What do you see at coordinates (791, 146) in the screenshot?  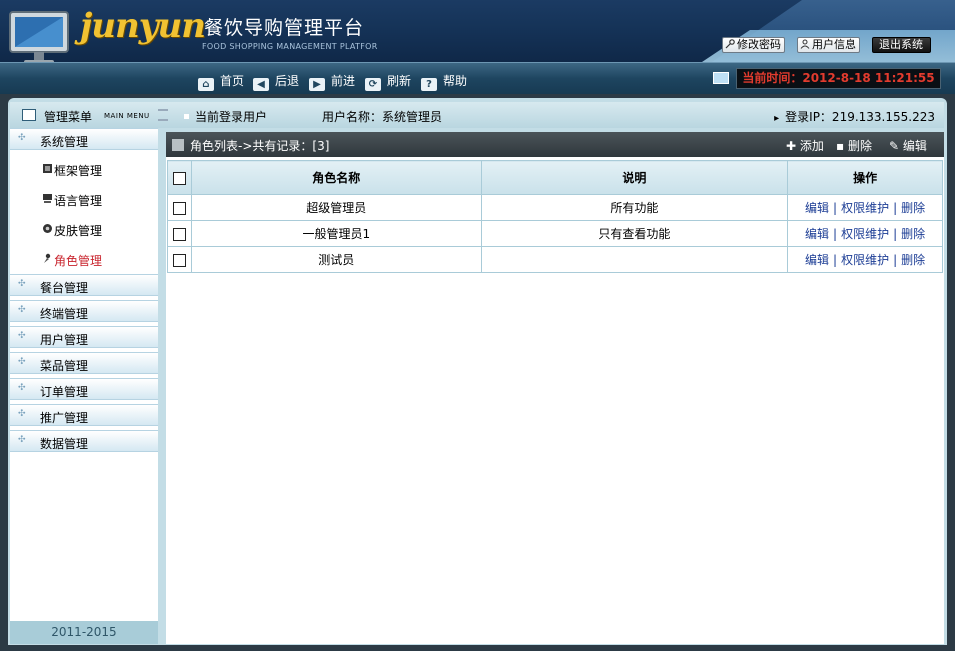 I see `plus-icon: ✚` at bounding box center [791, 146].